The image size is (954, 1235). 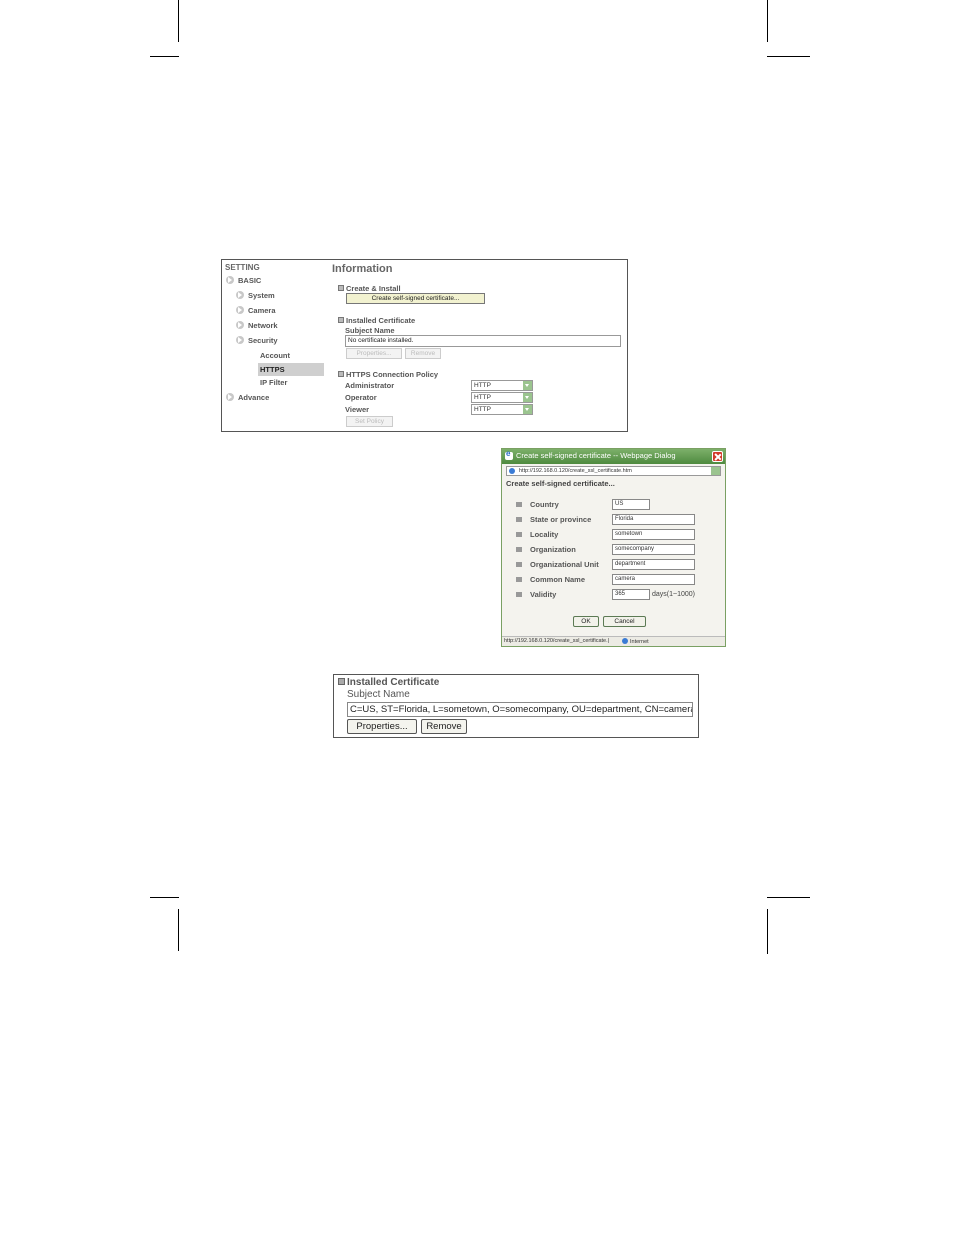 What do you see at coordinates (388, 374) in the screenshot?
I see `section-connection-policy: HTTPS Connection Policy` at bounding box center [388, 374].